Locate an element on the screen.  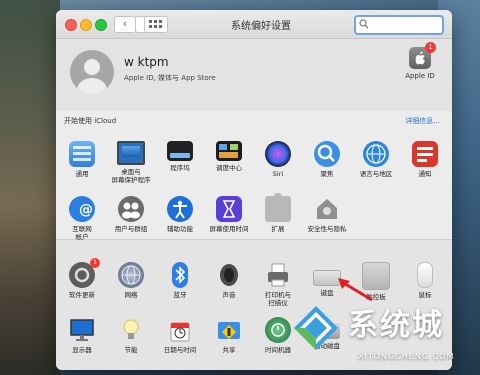
pref-pane-dock: 程序坞 is located at coordinates (180, 156).